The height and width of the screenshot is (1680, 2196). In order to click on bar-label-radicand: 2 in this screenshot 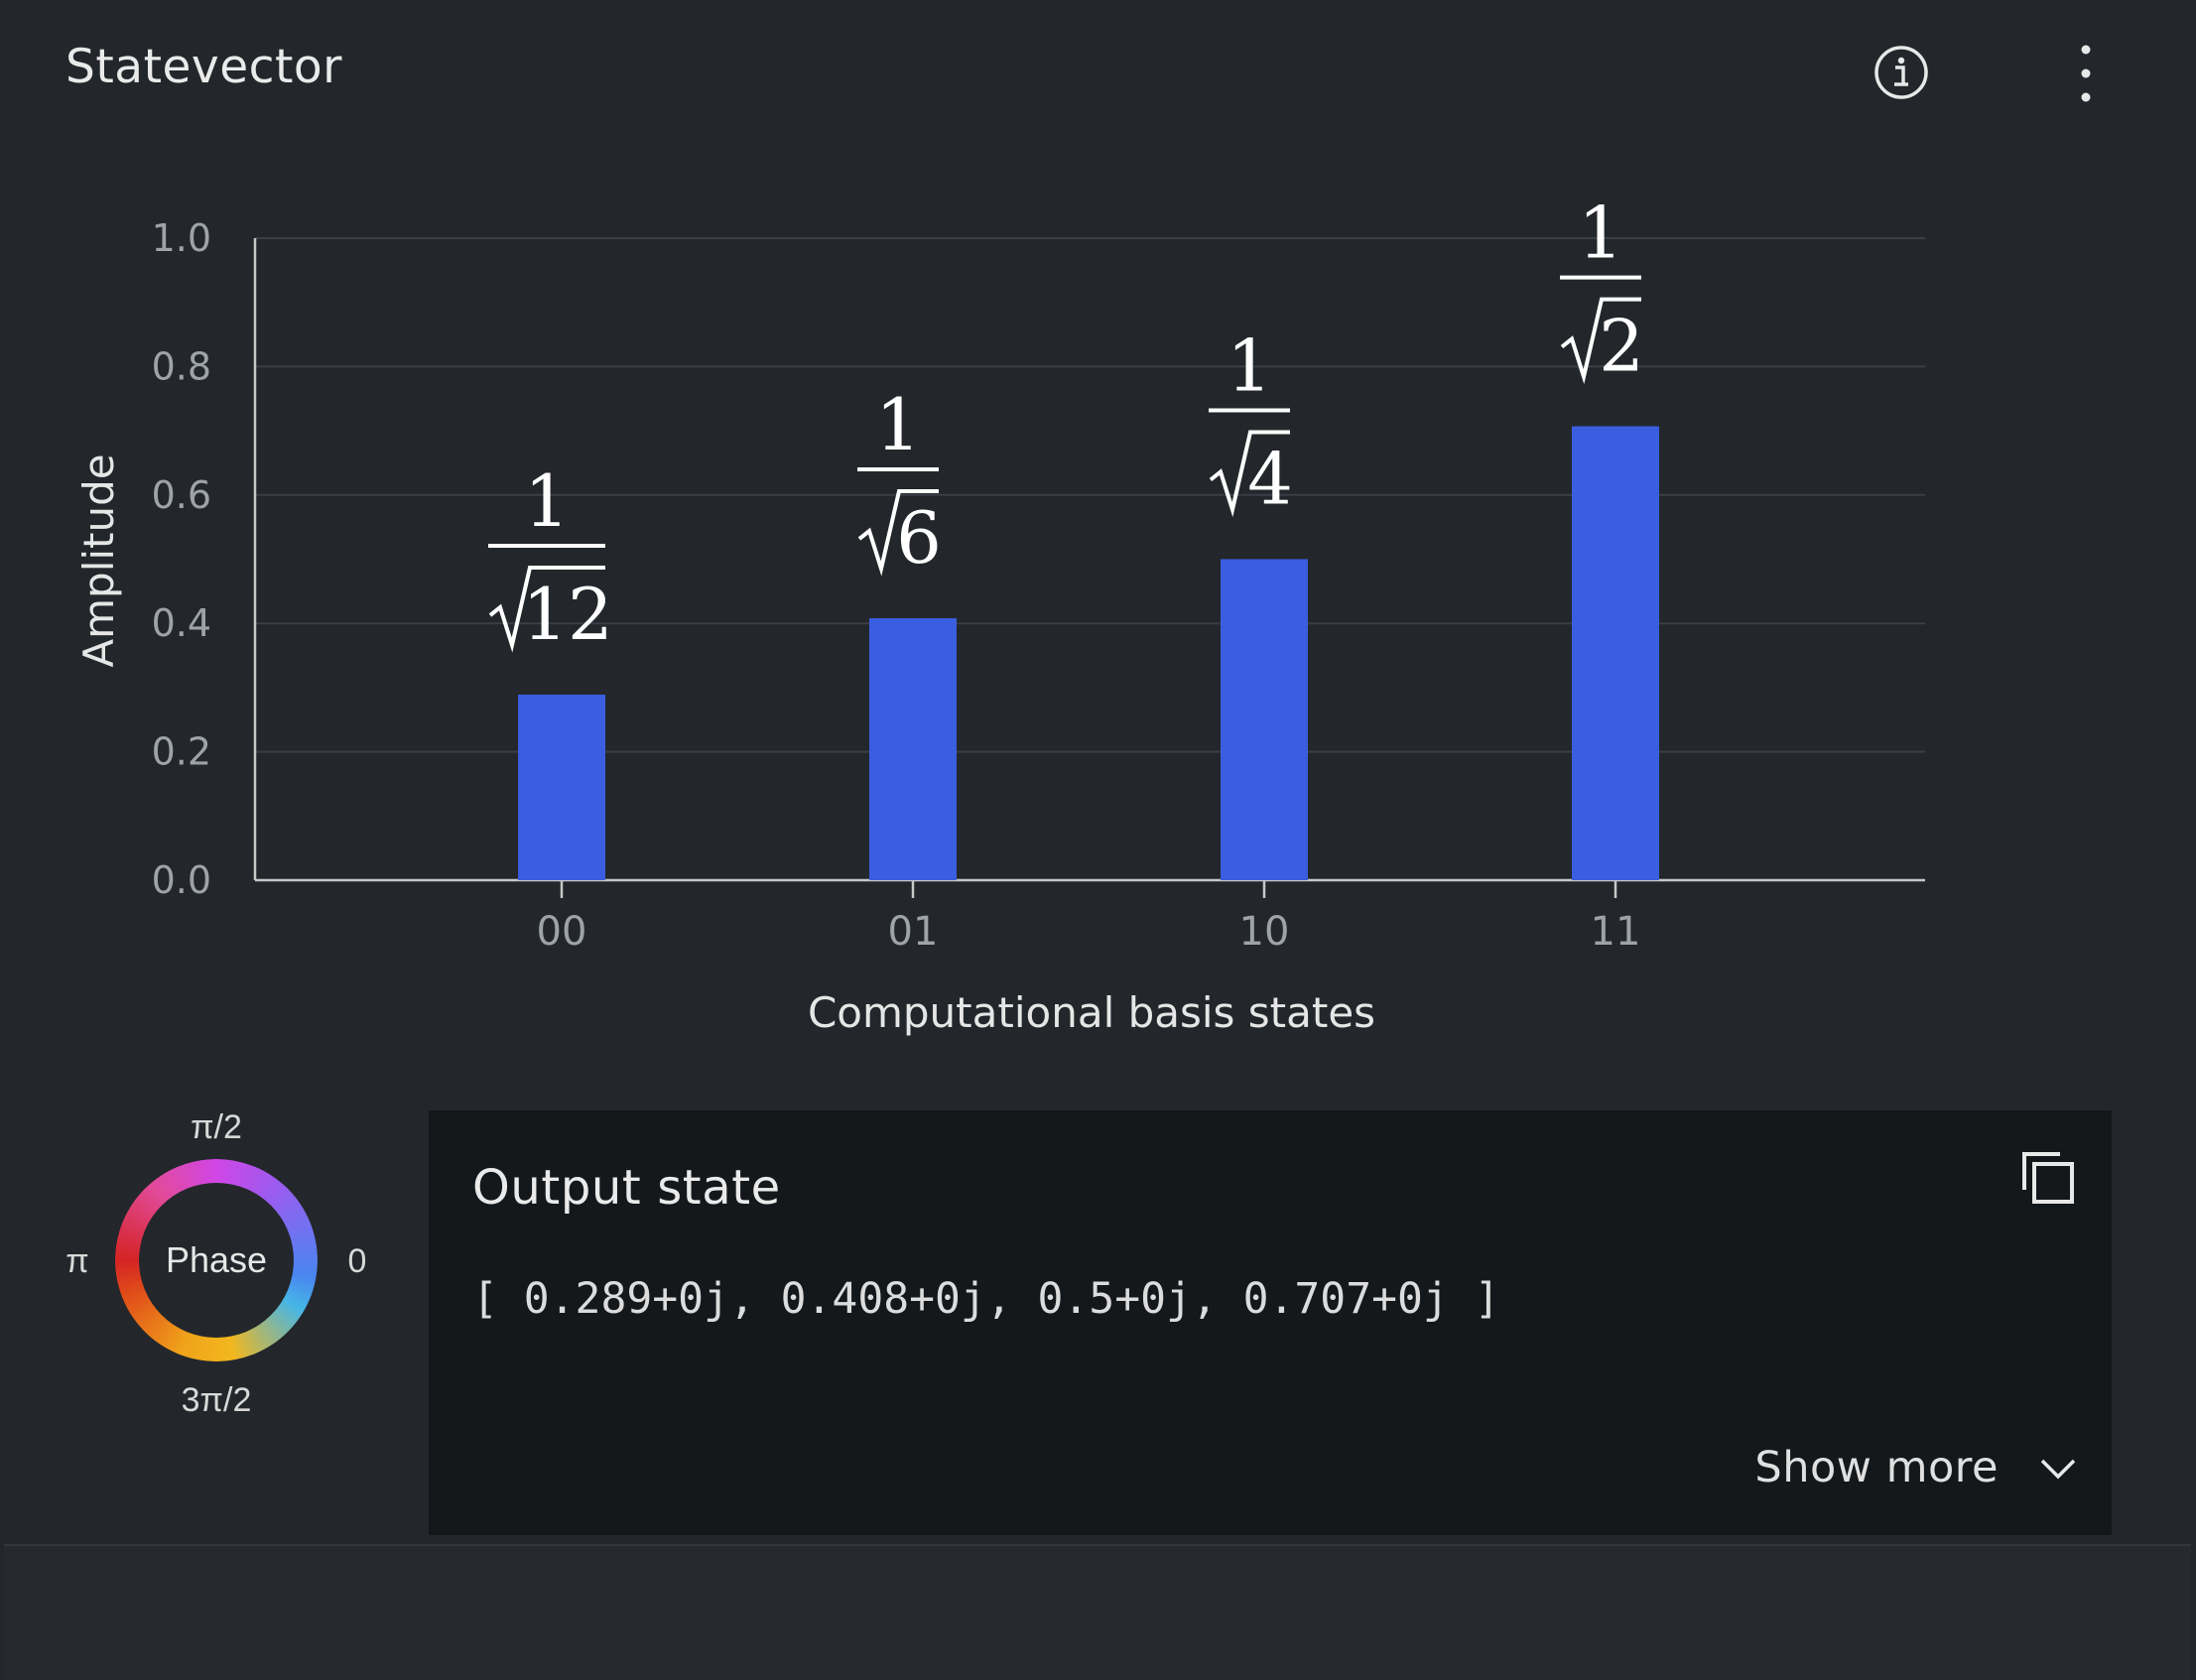, I will do `click(1621, 346)`.